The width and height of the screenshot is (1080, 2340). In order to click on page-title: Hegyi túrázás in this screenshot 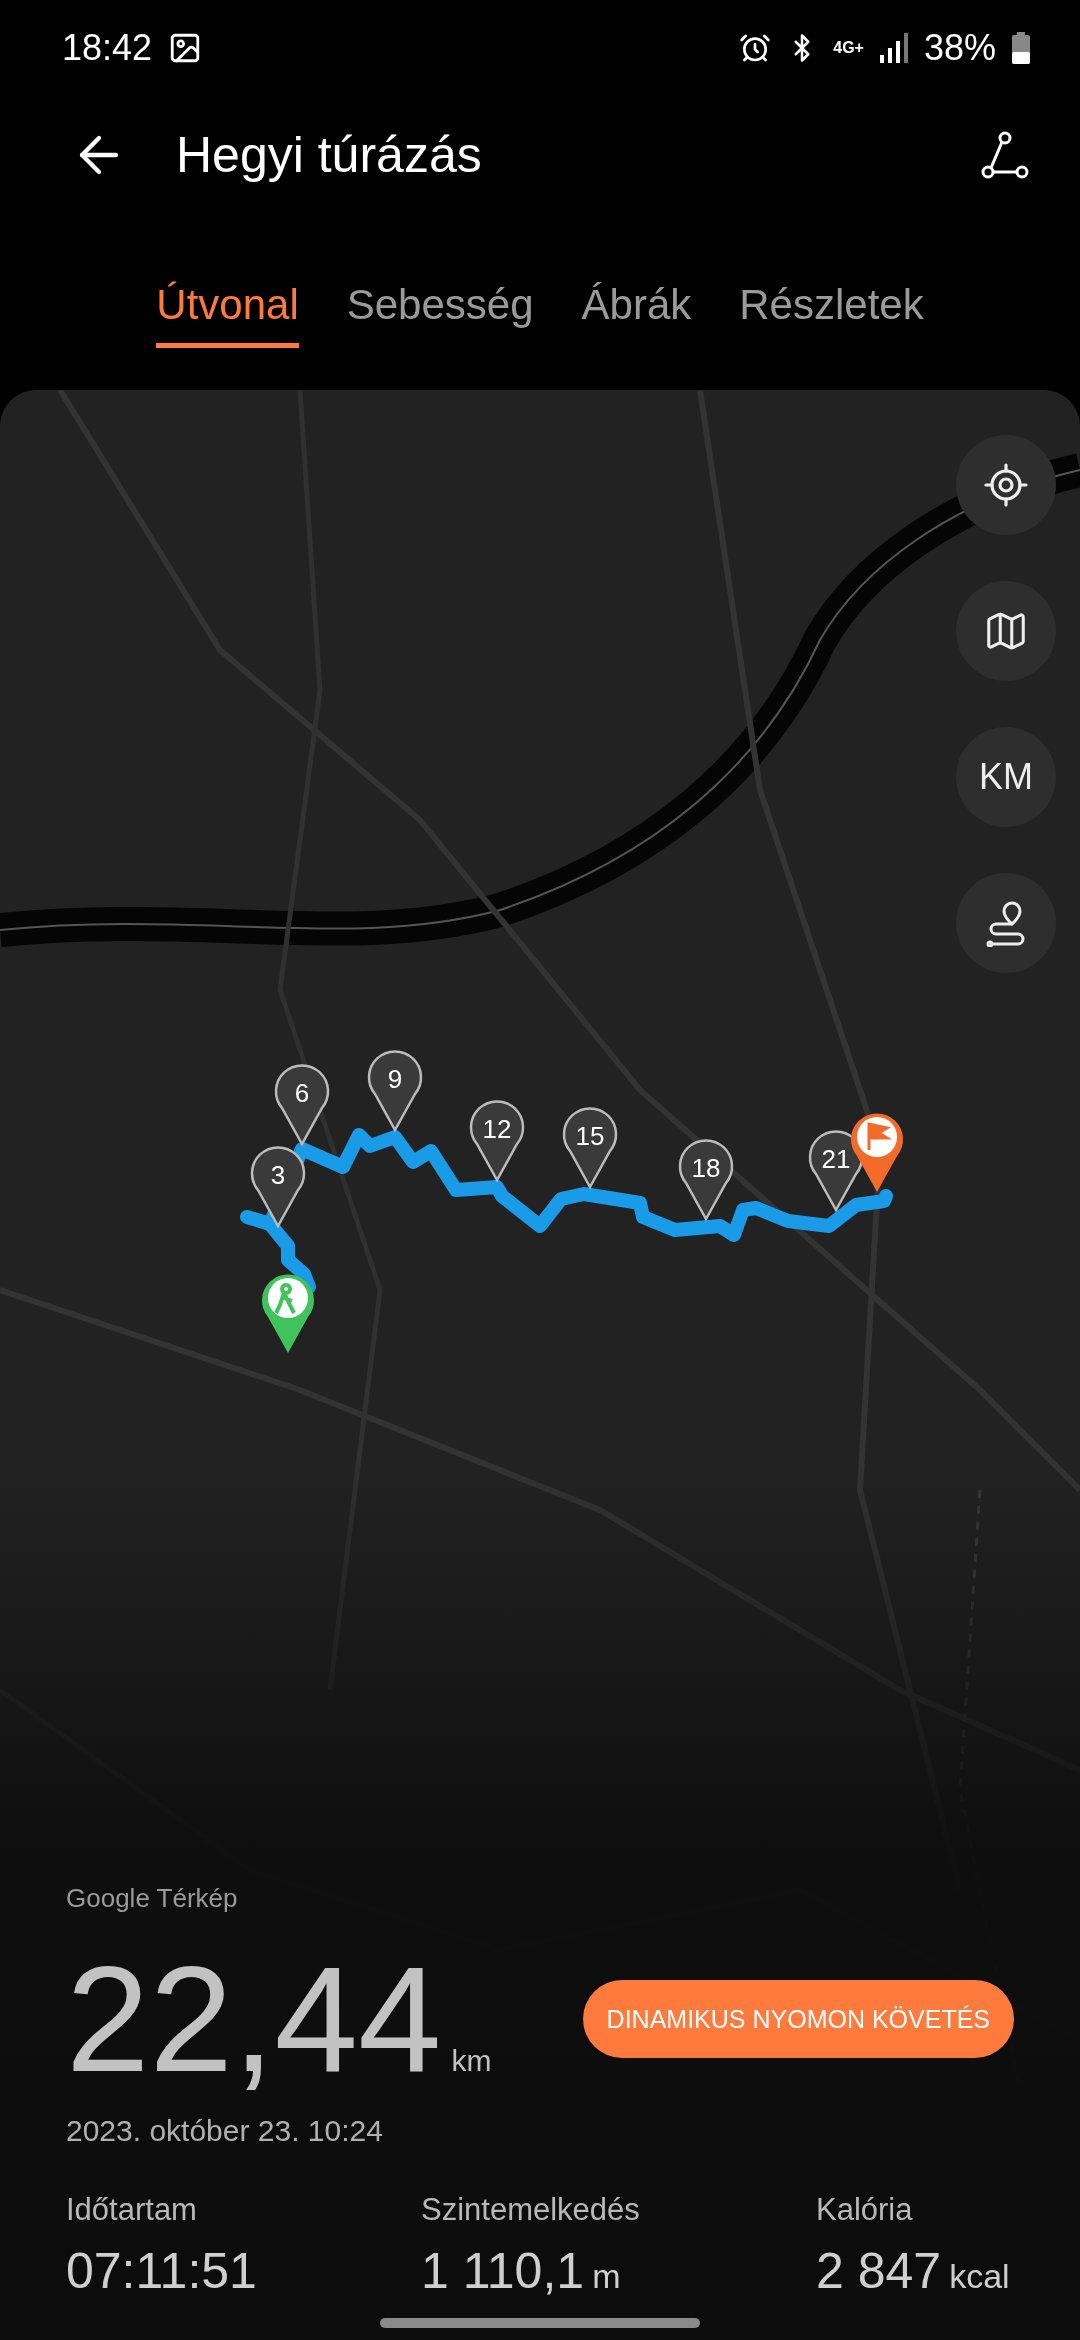, I will do `click(329, 155)`.